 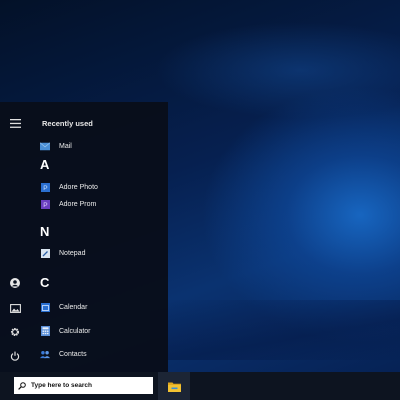 I want to click on app-adore-prom: P Adore Prom, so click(x=68, y=204).